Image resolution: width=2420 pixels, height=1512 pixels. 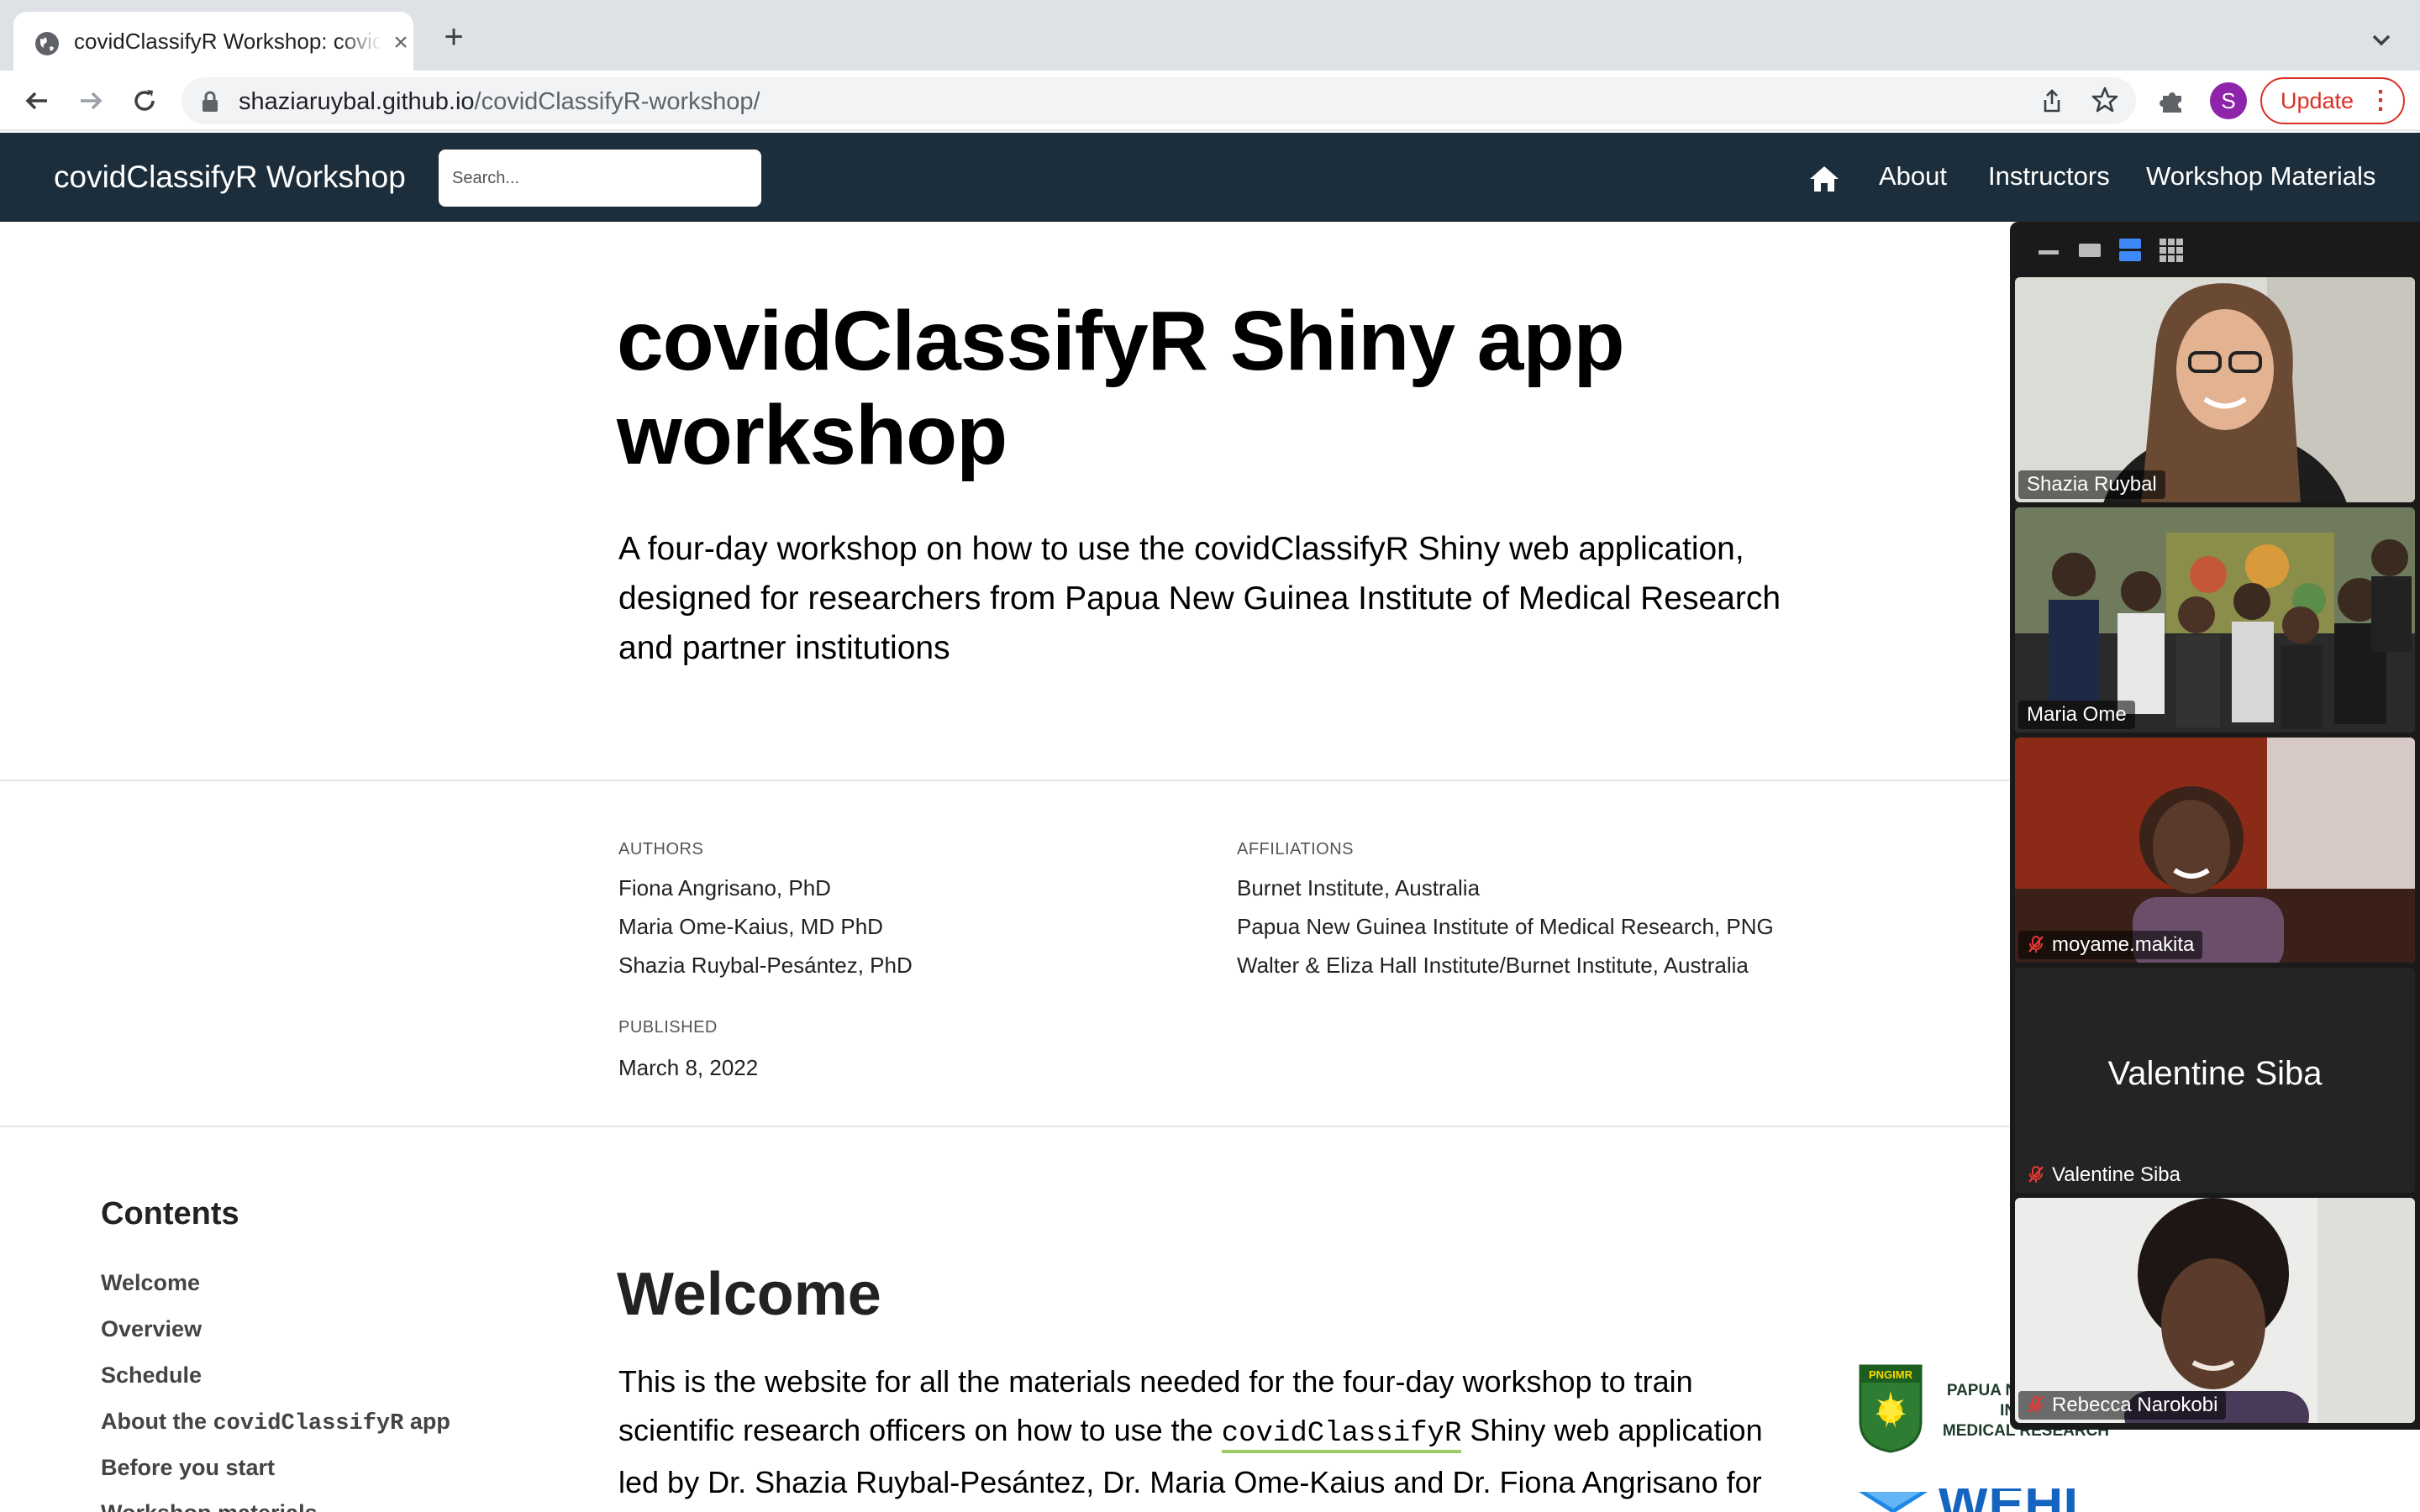 I want to click on participant-name: Rebecca Narokobi, so click(x=2122, y=1405).